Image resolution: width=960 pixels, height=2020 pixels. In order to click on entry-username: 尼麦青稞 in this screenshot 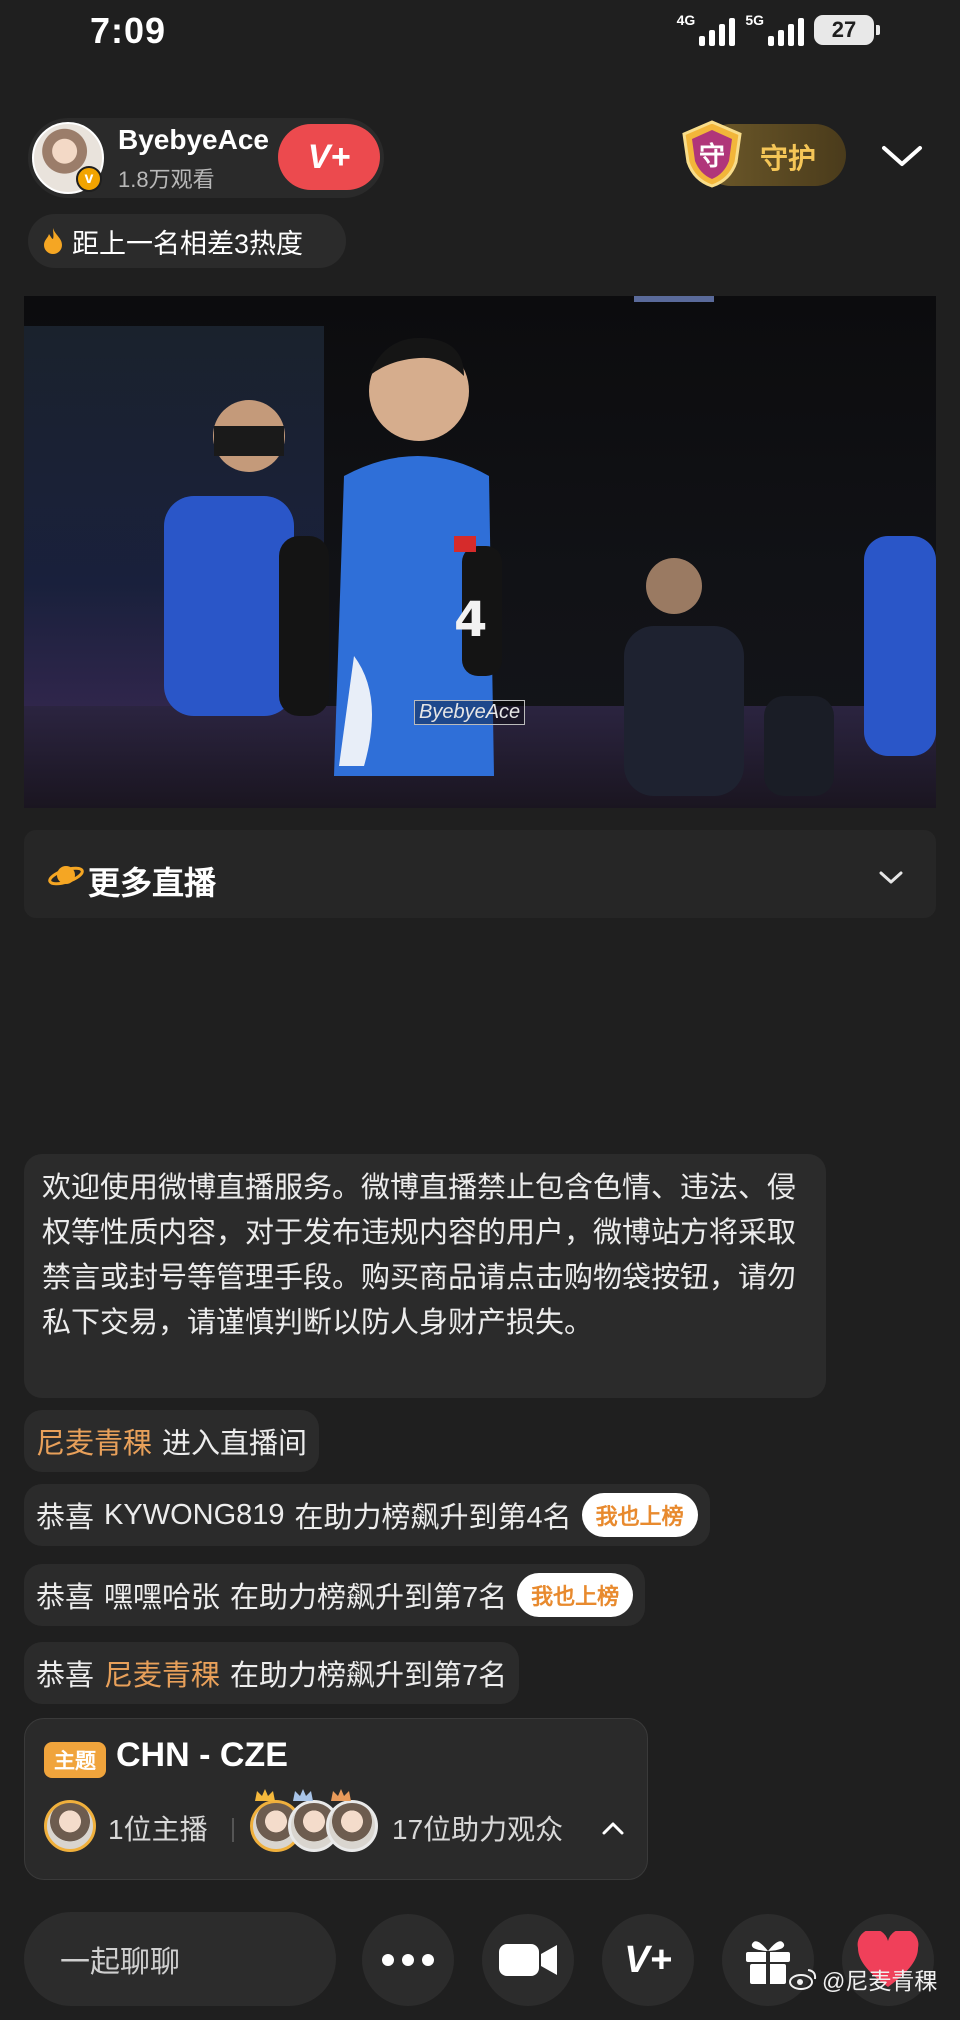, I will do `click(94, 1441)`.